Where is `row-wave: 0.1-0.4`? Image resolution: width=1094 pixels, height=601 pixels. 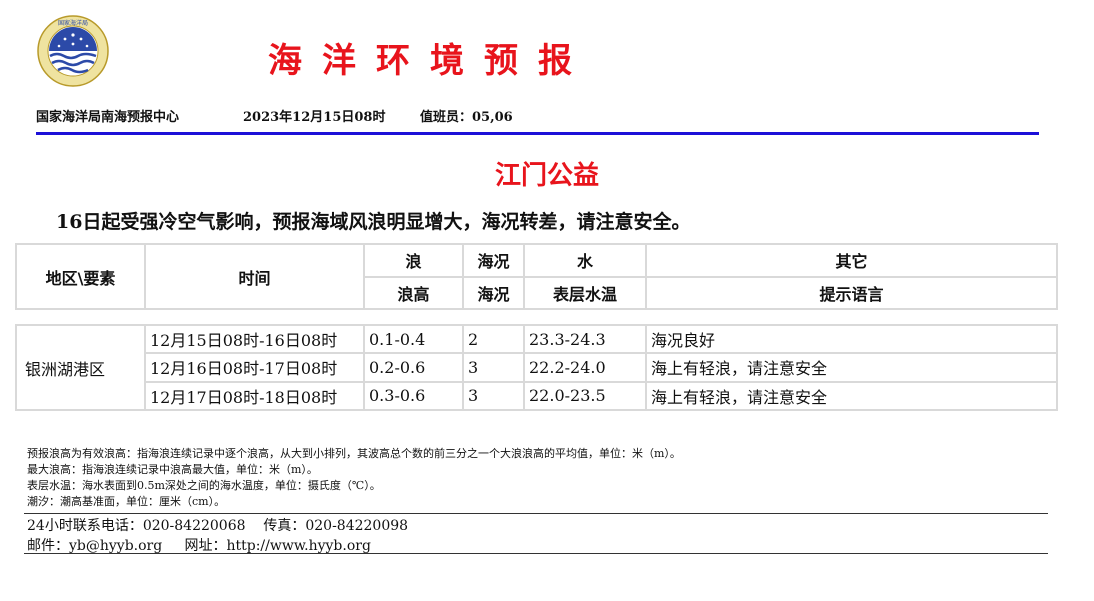 row-wave: 0.1-0.4 is located at coordinates (413, 339).